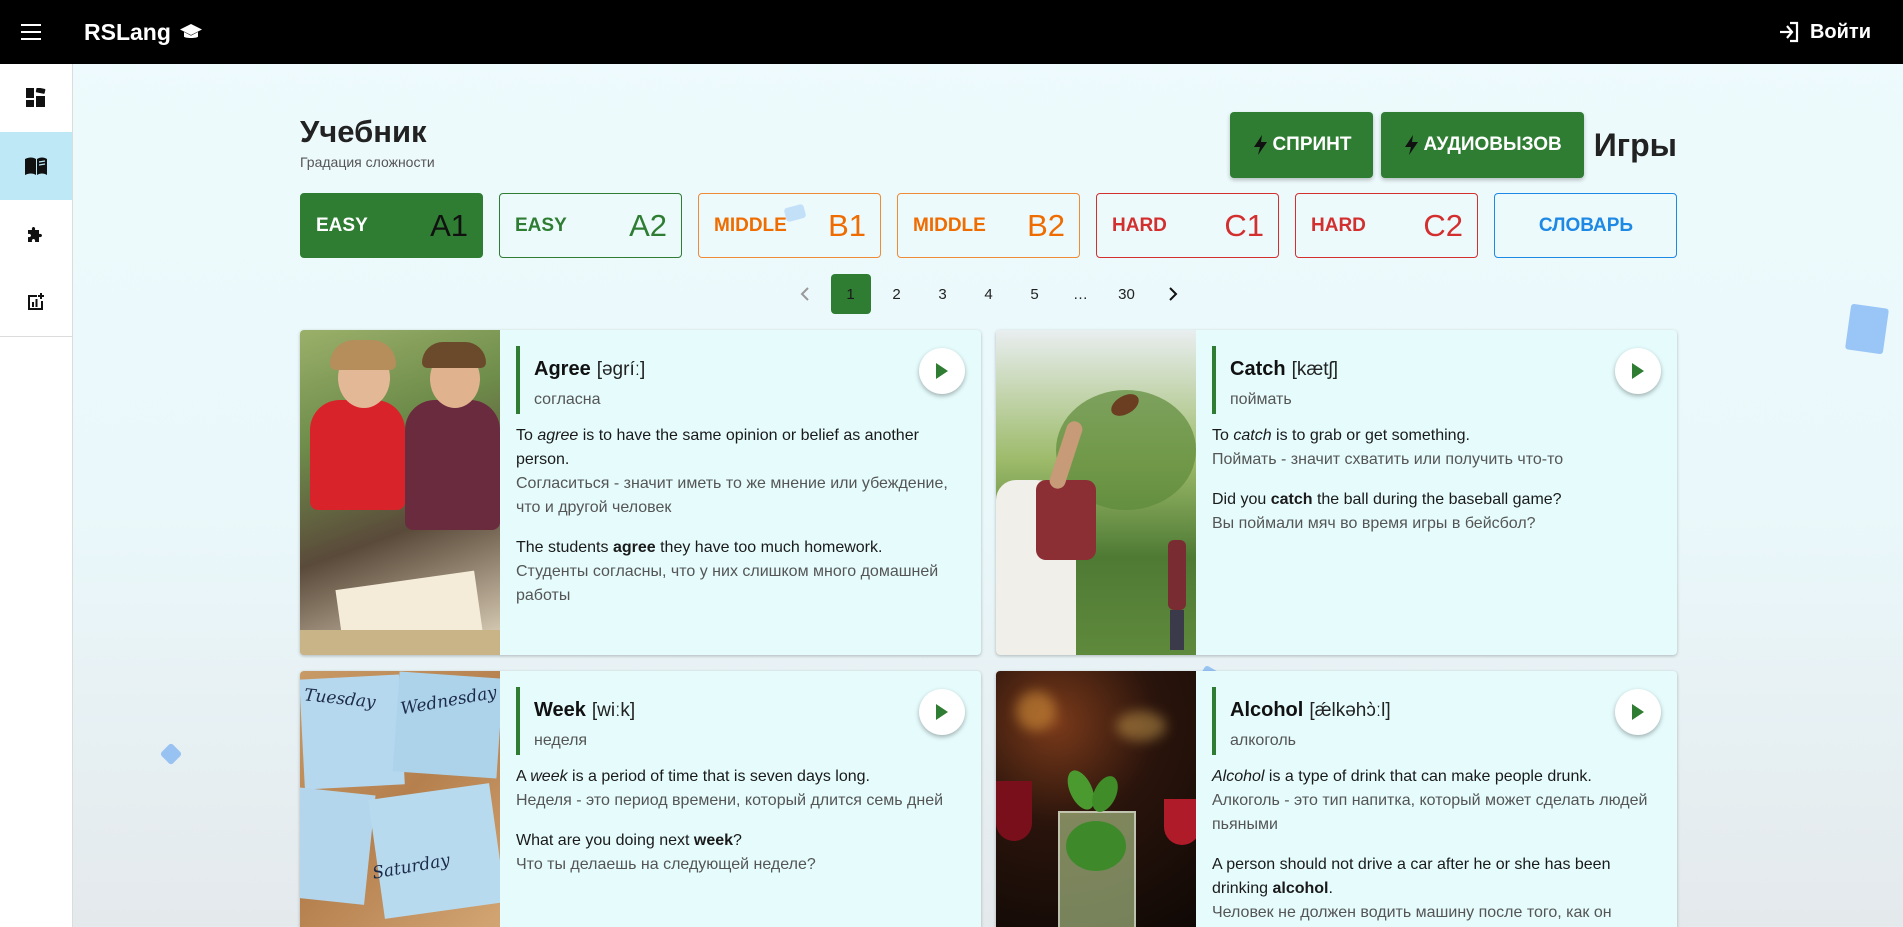  I want to click on login-button: Войти, so click(1824, 32).